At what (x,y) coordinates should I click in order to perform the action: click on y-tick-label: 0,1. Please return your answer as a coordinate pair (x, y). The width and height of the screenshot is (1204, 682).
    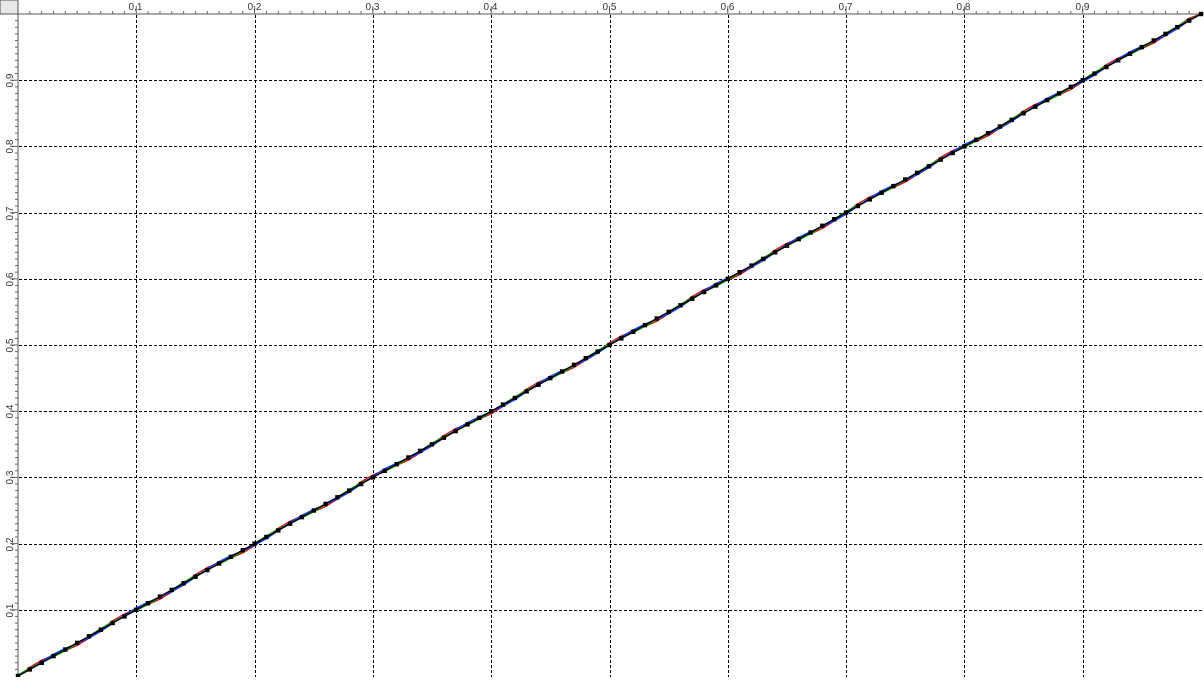
    Looking at the image, I should click on (10, 610).